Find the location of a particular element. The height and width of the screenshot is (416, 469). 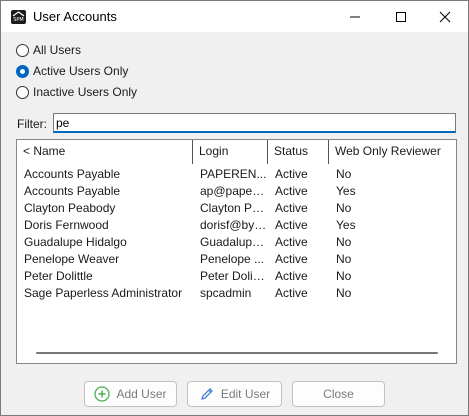

app-logo-icon: SPM is located at coordinates (18, 17).